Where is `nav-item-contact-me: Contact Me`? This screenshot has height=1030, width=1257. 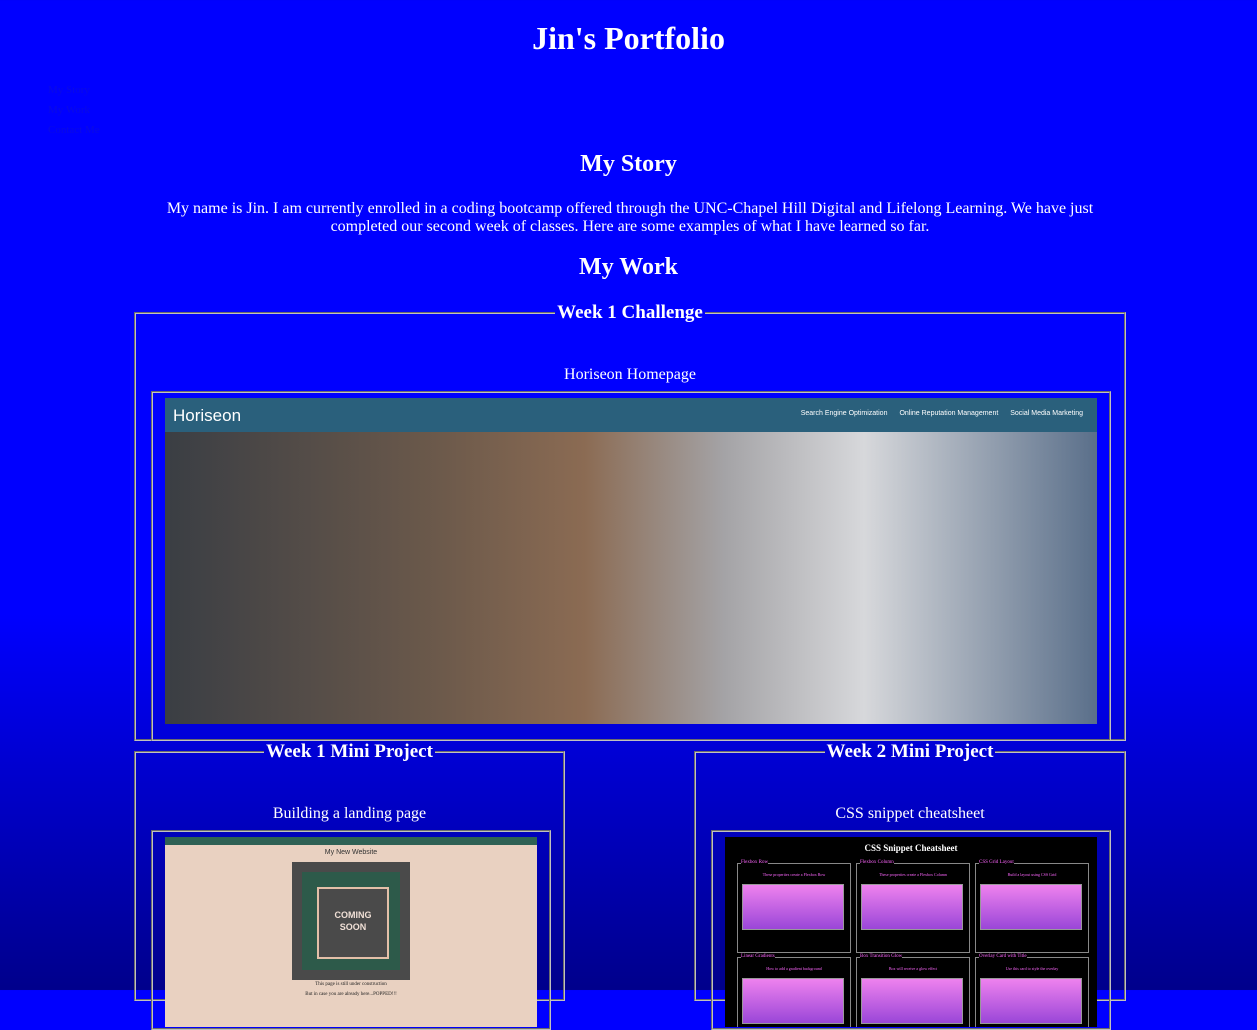
nav-item-contact-me: Contact Me is located at coordinates (74, 130).